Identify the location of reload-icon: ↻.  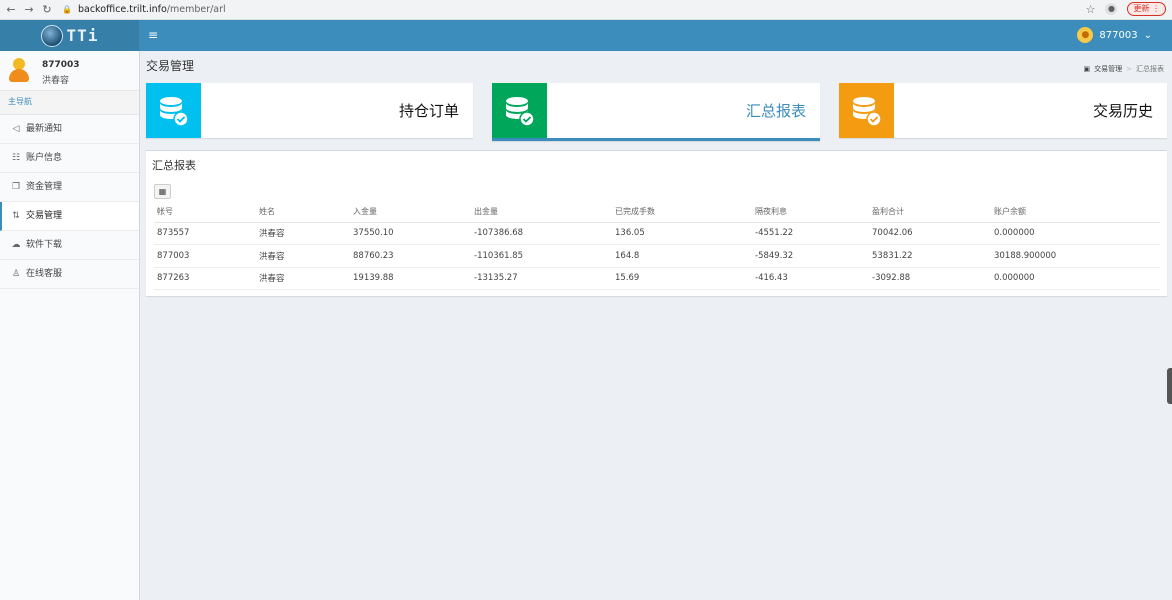
(47, 9).